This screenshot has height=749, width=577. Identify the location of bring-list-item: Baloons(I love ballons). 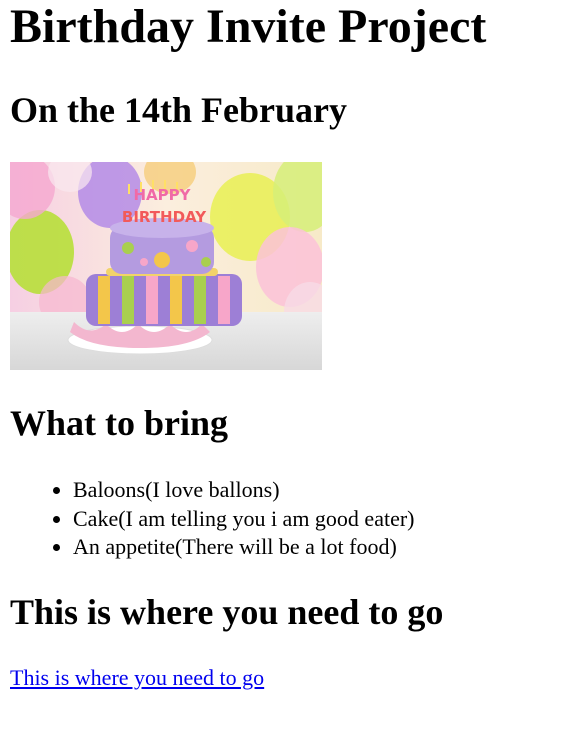
(244, 490).